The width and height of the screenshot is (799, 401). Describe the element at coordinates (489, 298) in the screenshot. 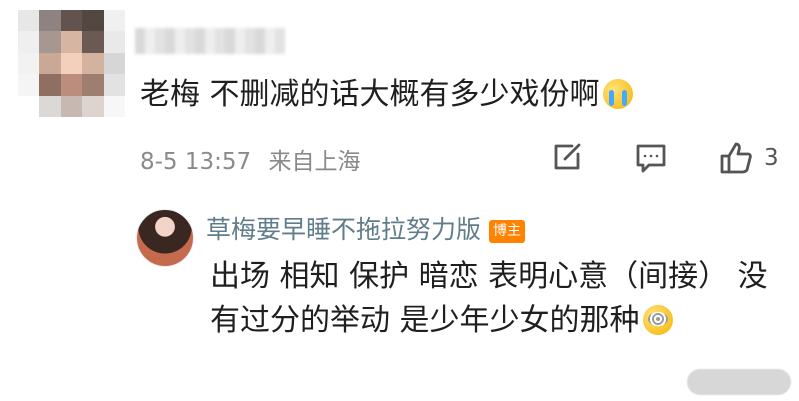

I see `reply-text-content: 出场 相知 保护 暗恋 表明心意（间接） 没有过分的举动 是少年少女的那种` at that location.